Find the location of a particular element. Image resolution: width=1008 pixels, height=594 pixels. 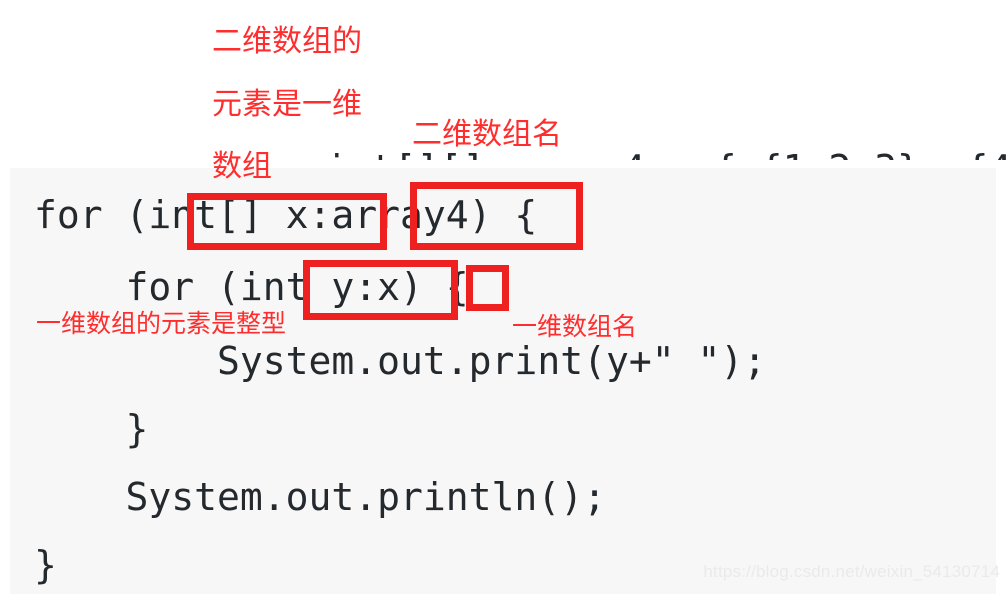

code-line-print: System.out.print(y+" "); is located at coordinates (400, 361).